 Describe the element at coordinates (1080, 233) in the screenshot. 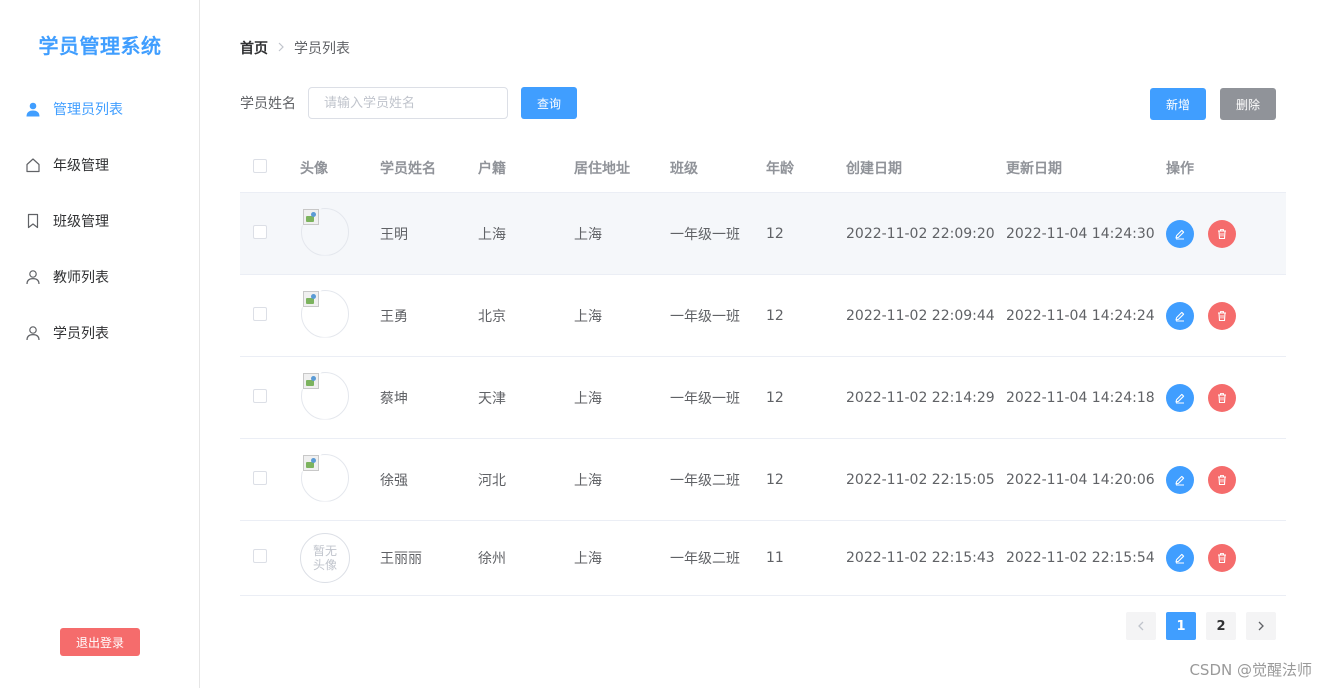

I see `cell-updated: 2022-11-04 14:24:30` at that location.